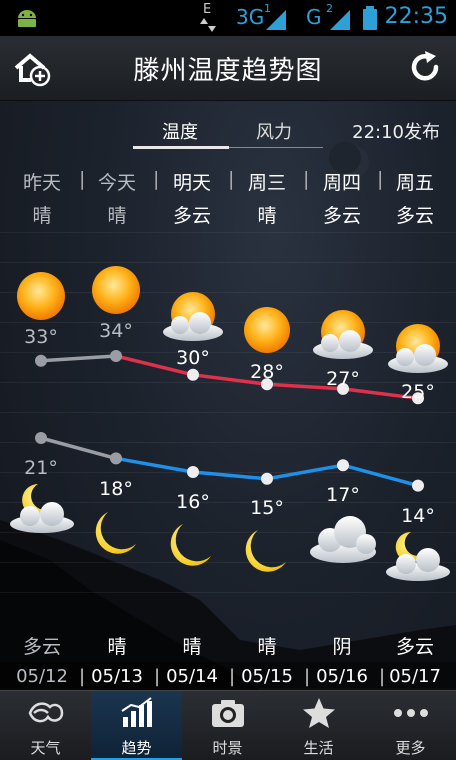 The image size is (456, 760). Describe the element at coordinates (418, 392) in the screenshot. I see `high-temp-label: 25°` at that location.